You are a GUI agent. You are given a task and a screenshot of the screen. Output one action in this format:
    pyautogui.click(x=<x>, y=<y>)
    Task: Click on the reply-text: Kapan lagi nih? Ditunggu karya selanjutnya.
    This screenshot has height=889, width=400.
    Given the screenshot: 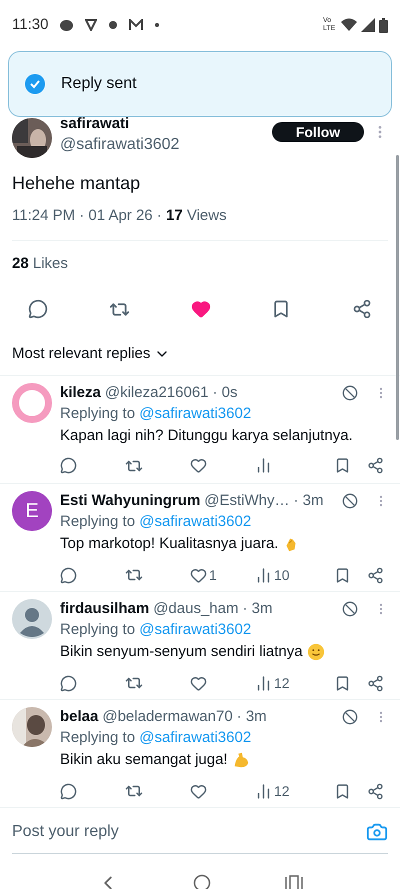 What is the action you would take?
    pyautogui.click(x=206, y=436)
    